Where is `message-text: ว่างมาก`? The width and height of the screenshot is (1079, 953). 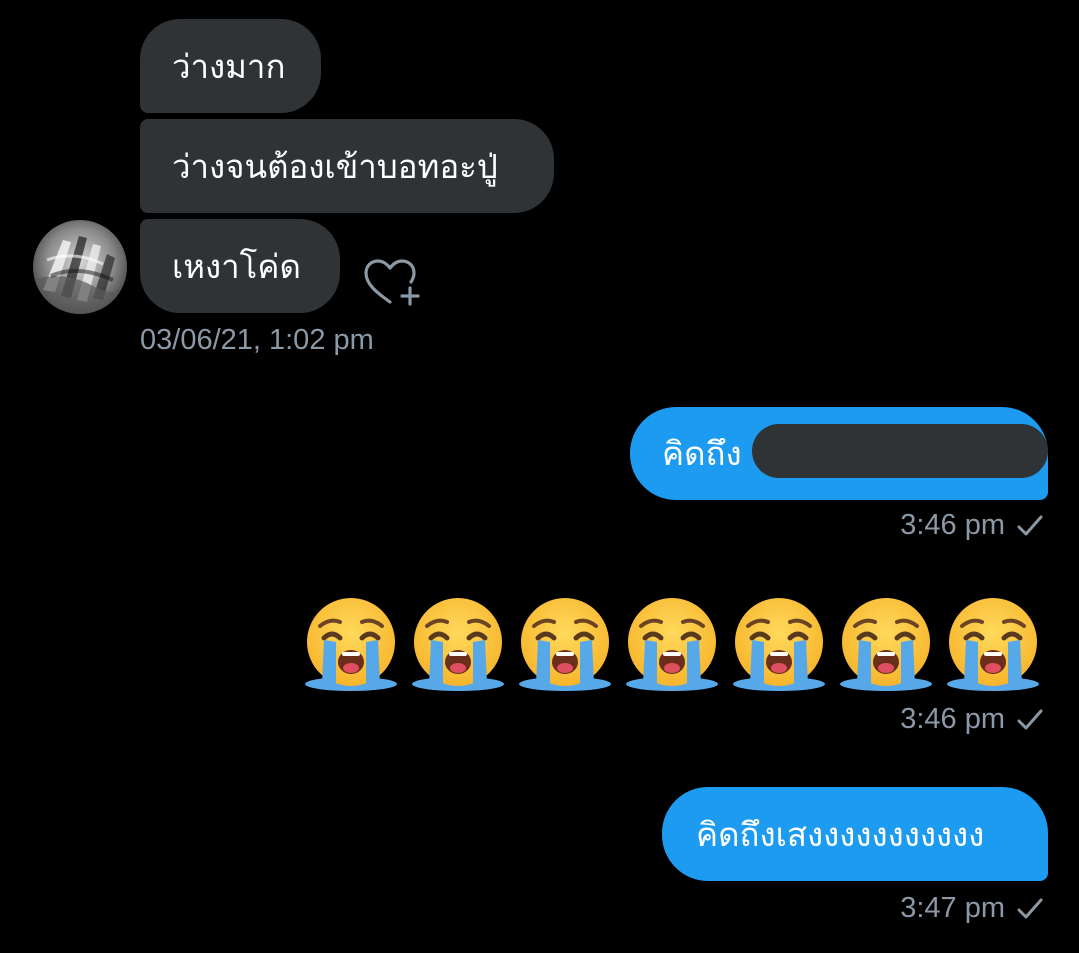
message-text: ว่างมาก is located at coordinates (229, 66).